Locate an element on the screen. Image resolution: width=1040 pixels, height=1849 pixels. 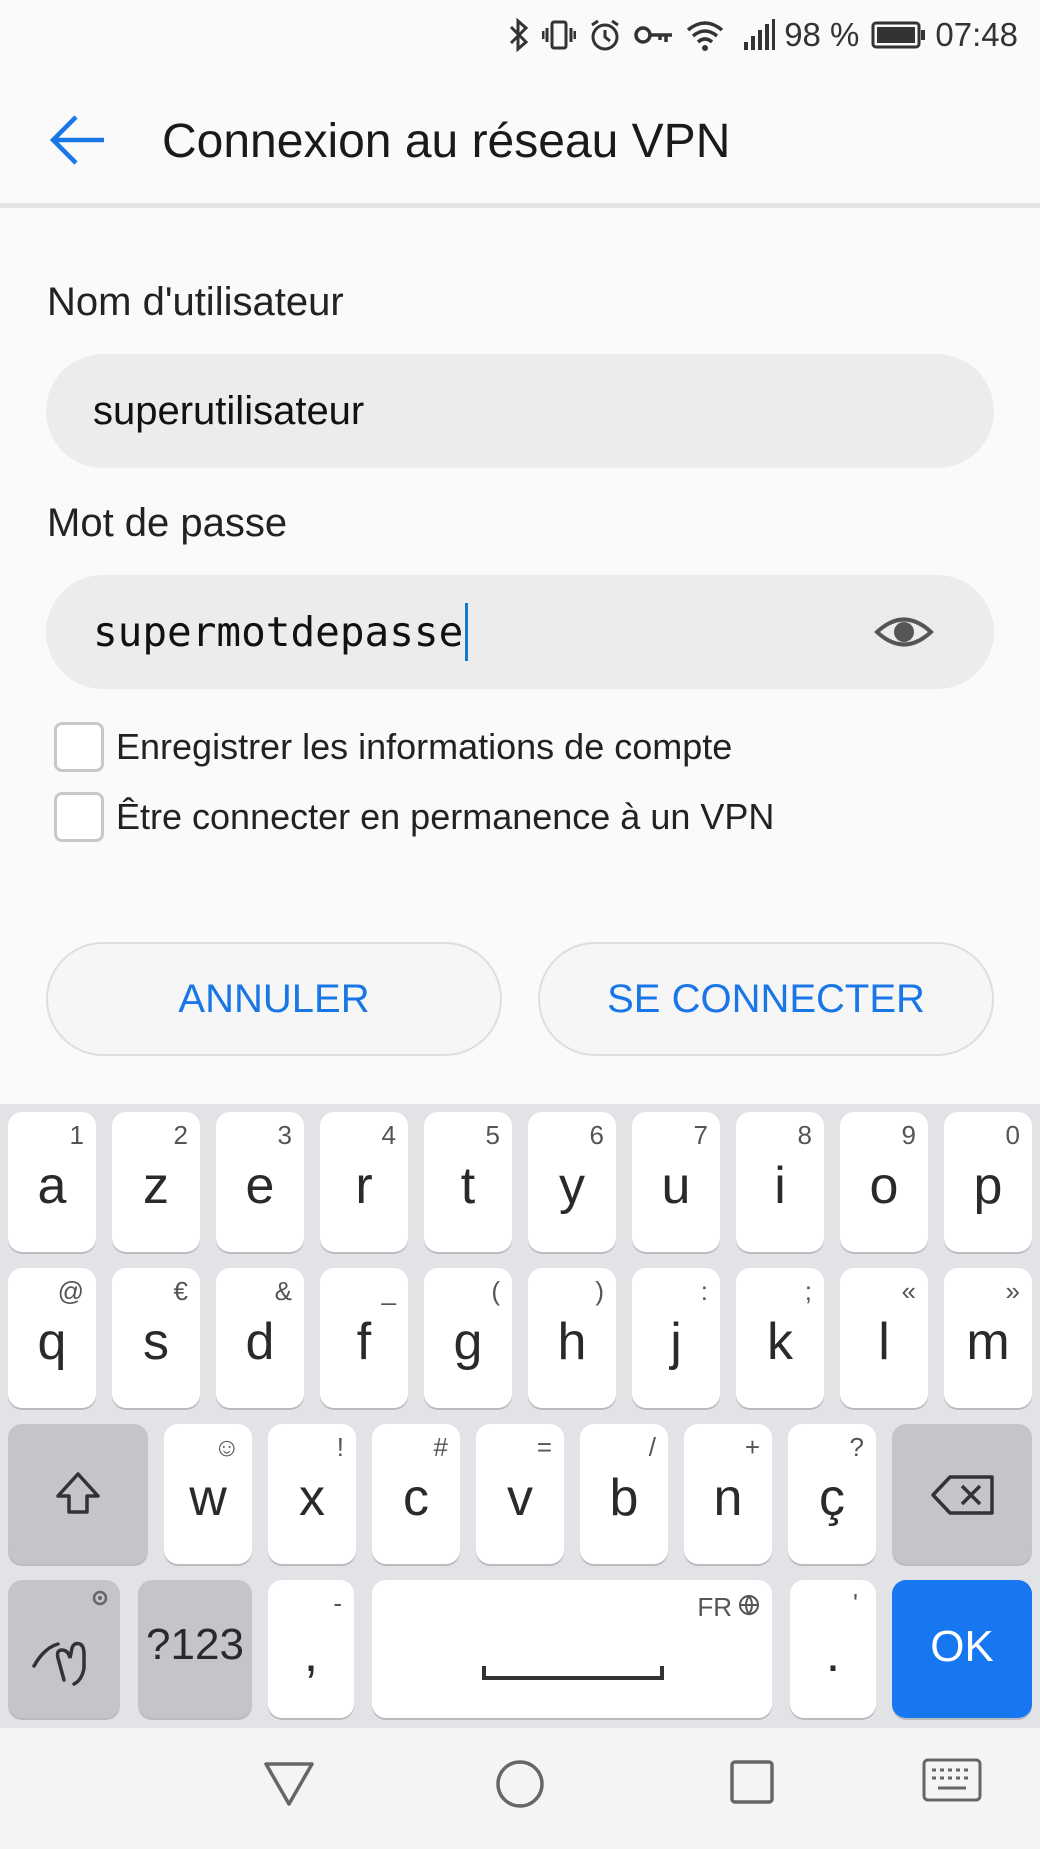
key-char: p is located at coordinates (988, 1186).